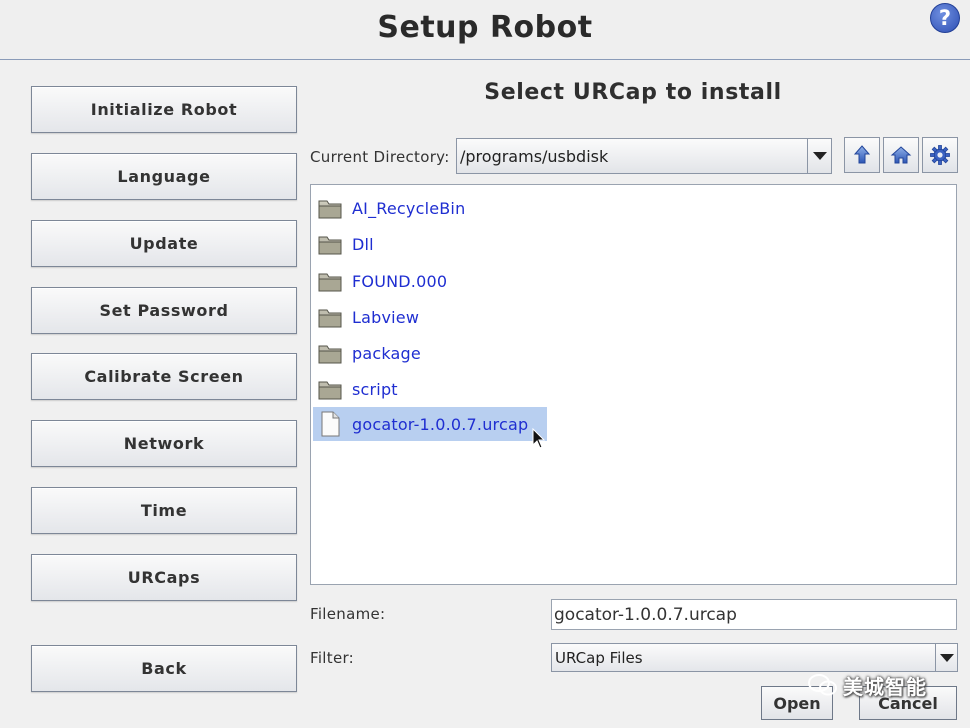 This screenshot has height=728, width=970. What do you see at coordinates (440, 424) in the screenshot?
I see `file-name: gocator-1.0.0.7.urcap` at bounding box center [440, 424].